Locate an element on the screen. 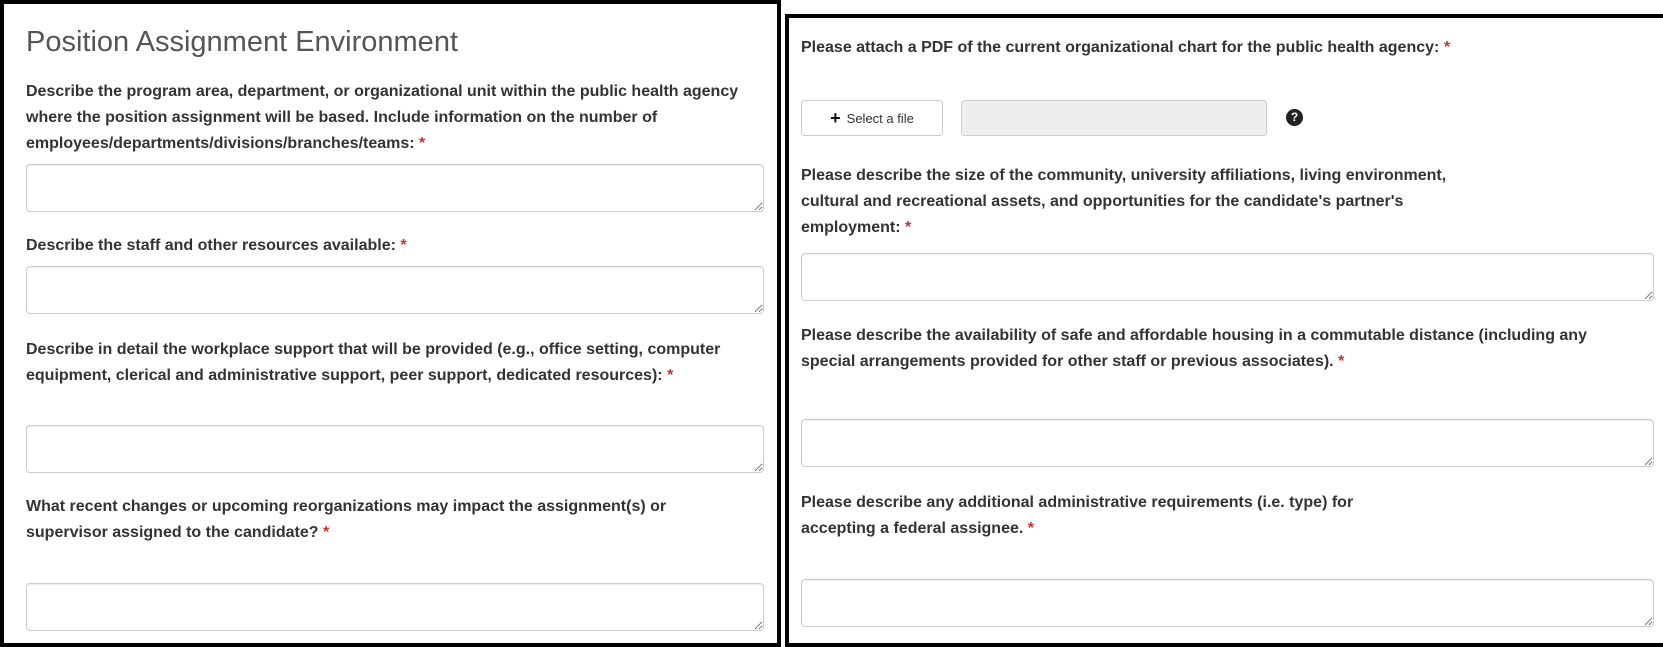  section-title: Position Assignment Environment is located at coordinates (242, 42).